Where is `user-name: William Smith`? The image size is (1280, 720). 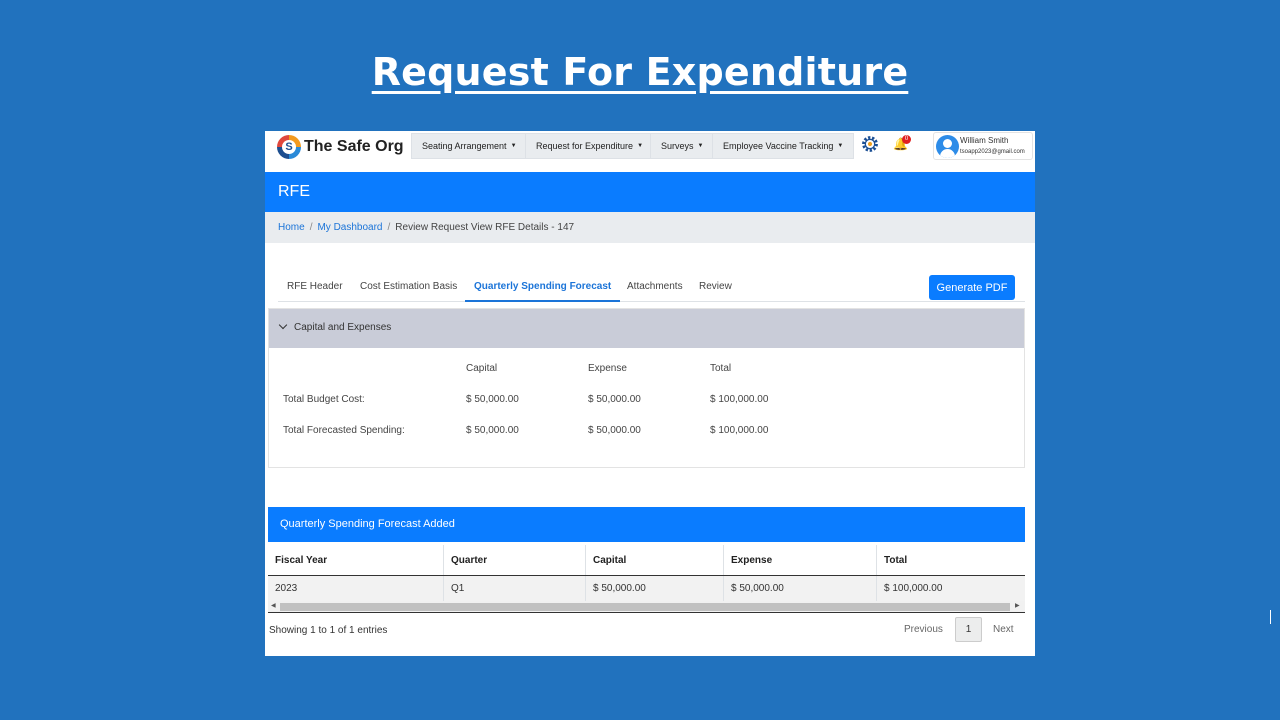
user-name: William Smith is located at coordinates (984, 140).